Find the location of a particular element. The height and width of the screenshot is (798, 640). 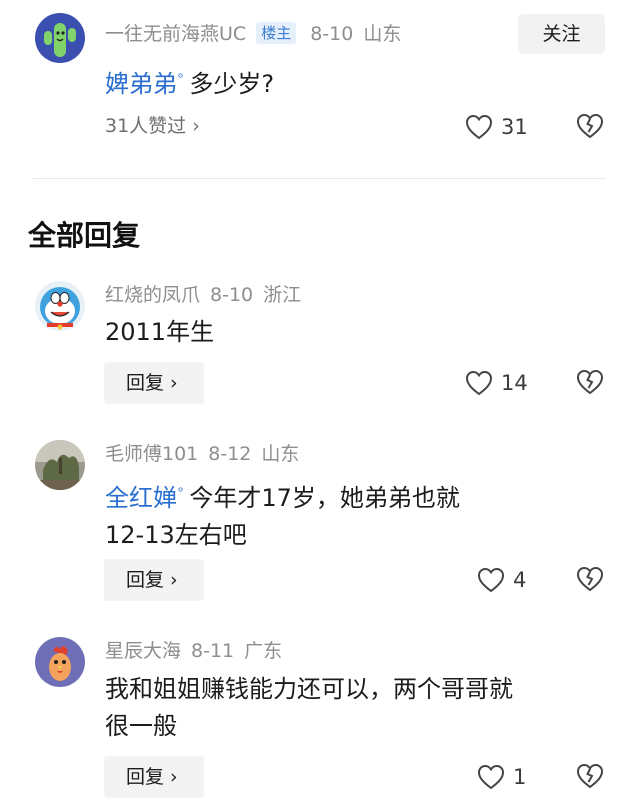

reply-2-dislike-button is located at coordinates (590, 581).